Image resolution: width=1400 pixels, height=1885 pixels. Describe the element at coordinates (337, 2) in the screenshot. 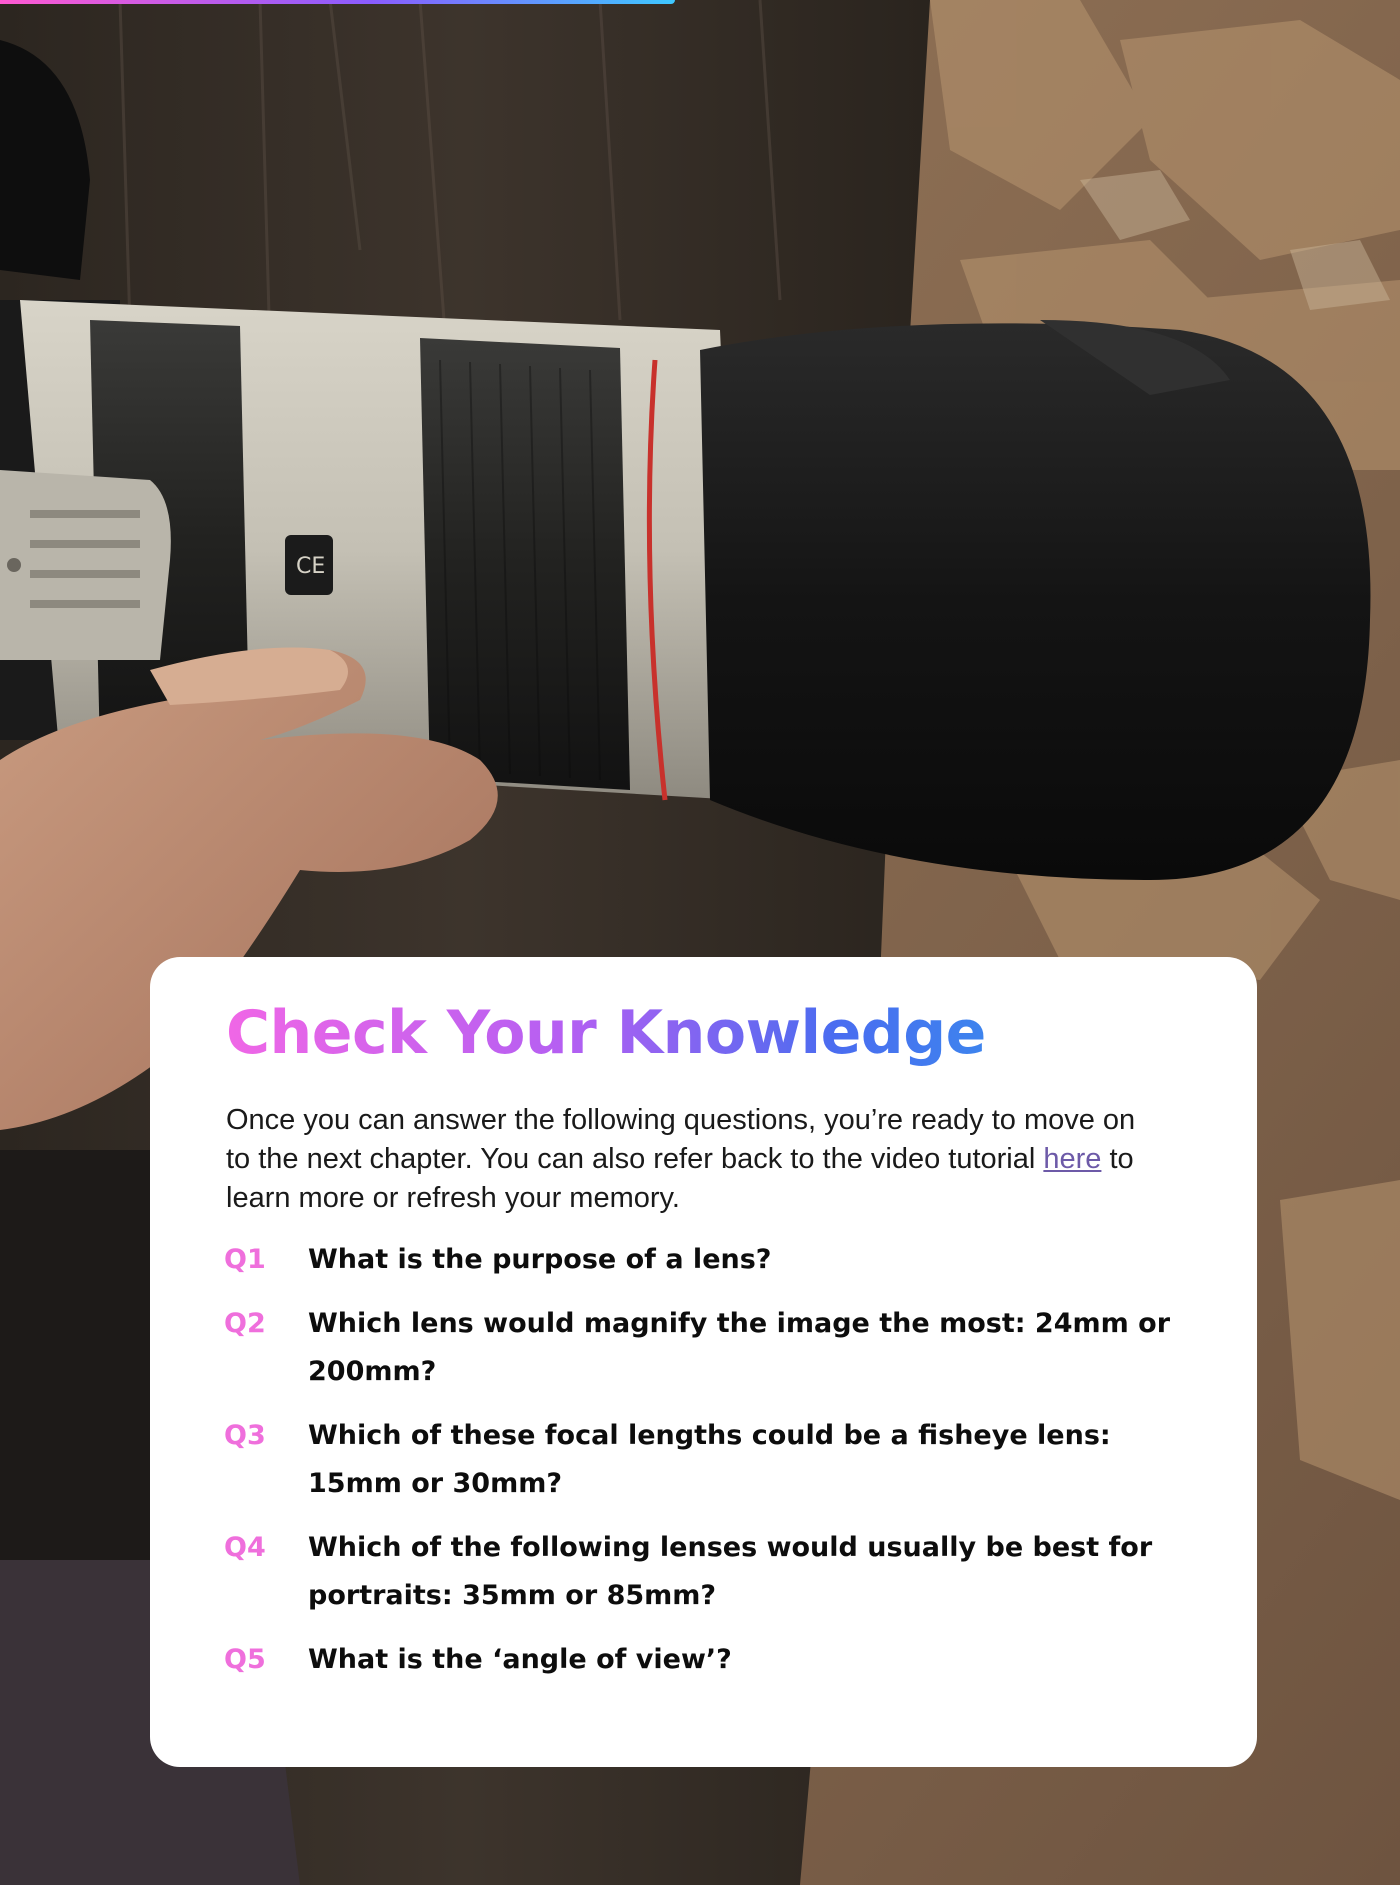

I see `top-accent-bar` at that location.